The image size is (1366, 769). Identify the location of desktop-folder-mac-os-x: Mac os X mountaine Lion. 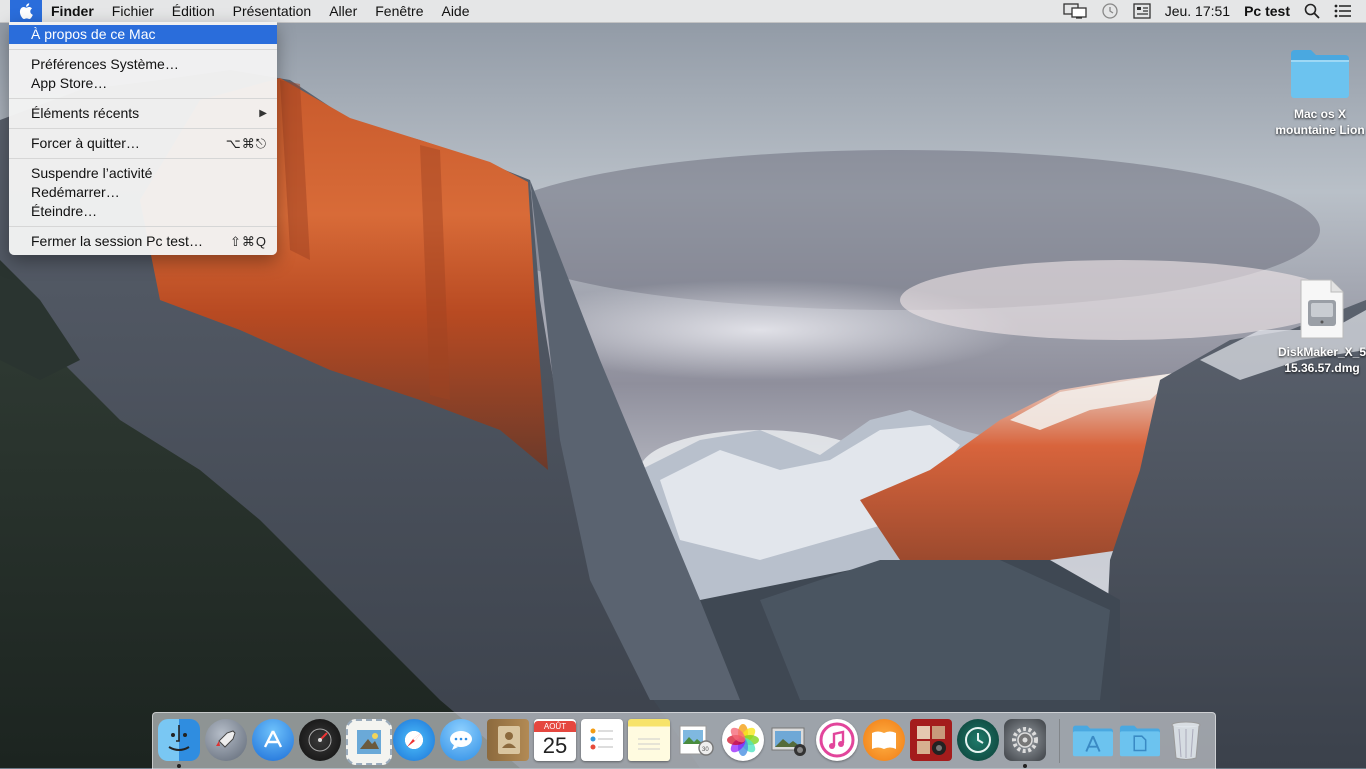
(1318, 91).